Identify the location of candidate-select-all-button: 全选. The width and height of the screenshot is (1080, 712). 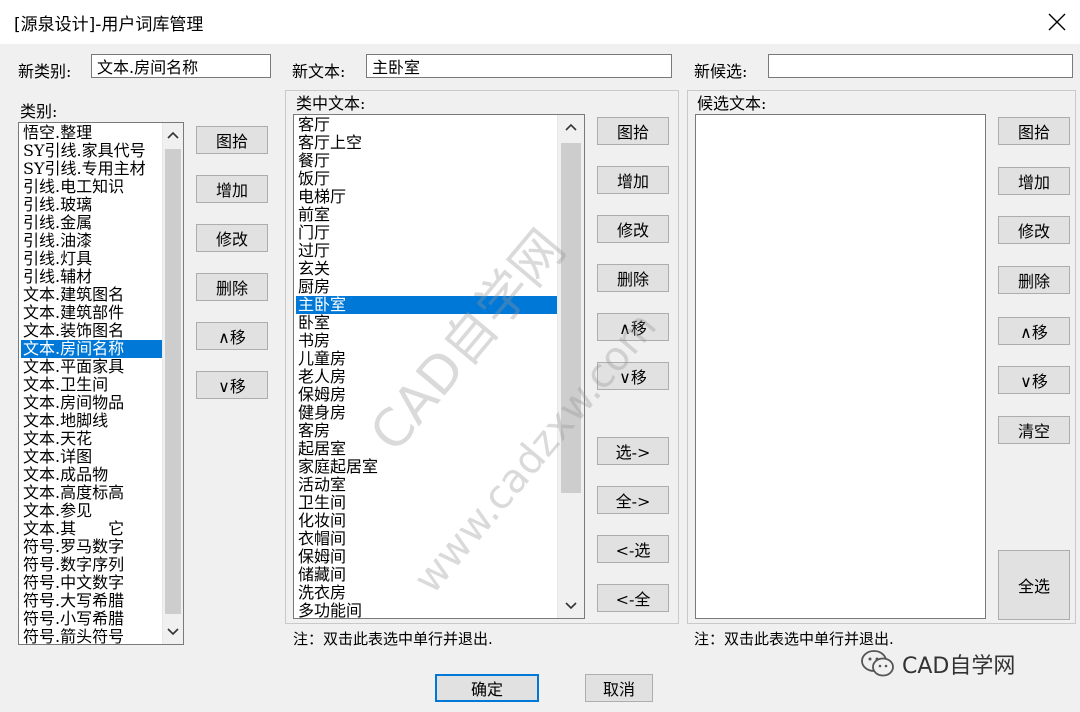
(1034, 585).